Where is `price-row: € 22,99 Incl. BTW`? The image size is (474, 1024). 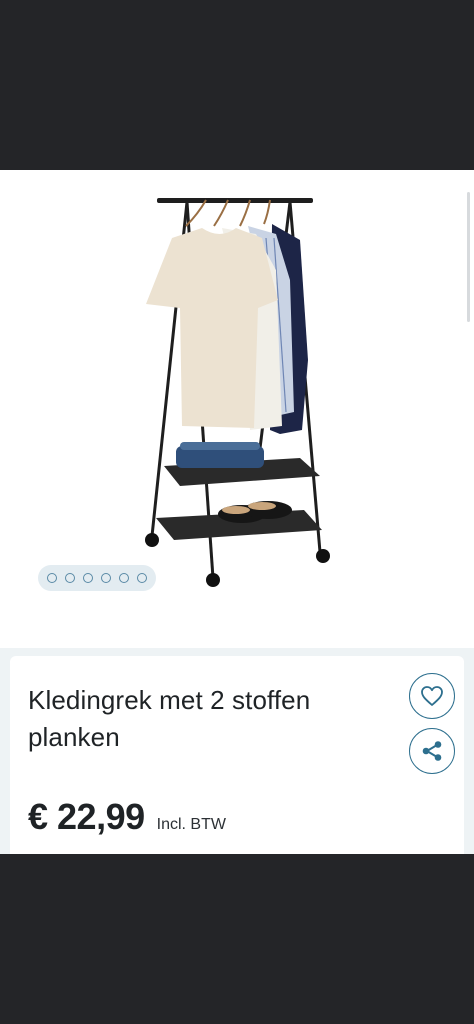 price-row: € 22,99 Incl. BTW is located at coordinates (127, 817).